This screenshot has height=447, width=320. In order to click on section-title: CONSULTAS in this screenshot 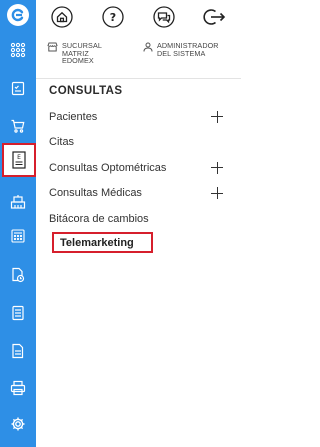, I will do `click(86, 91)`.